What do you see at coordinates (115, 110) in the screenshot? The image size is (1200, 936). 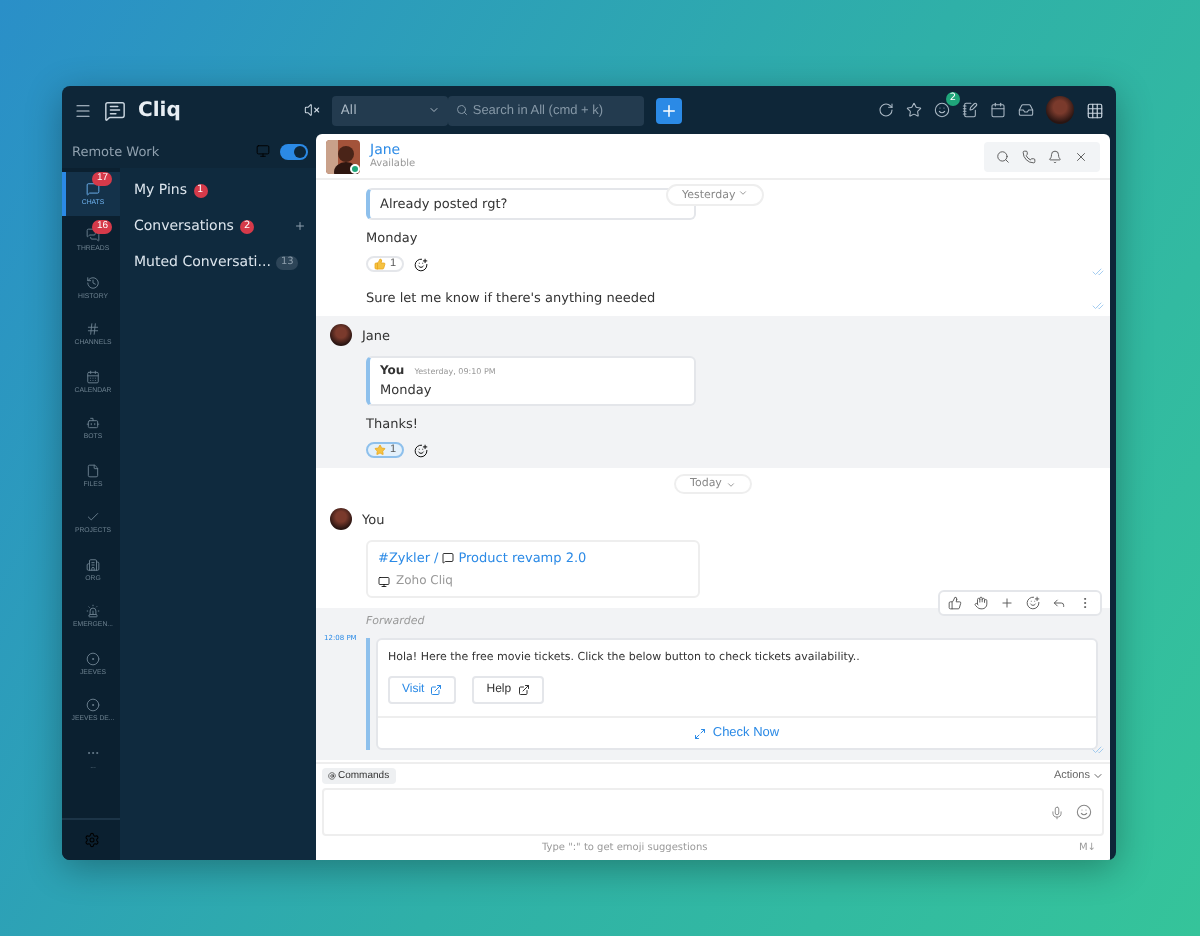 I see `chat-logo-icon` at bounding box center [115, 110].